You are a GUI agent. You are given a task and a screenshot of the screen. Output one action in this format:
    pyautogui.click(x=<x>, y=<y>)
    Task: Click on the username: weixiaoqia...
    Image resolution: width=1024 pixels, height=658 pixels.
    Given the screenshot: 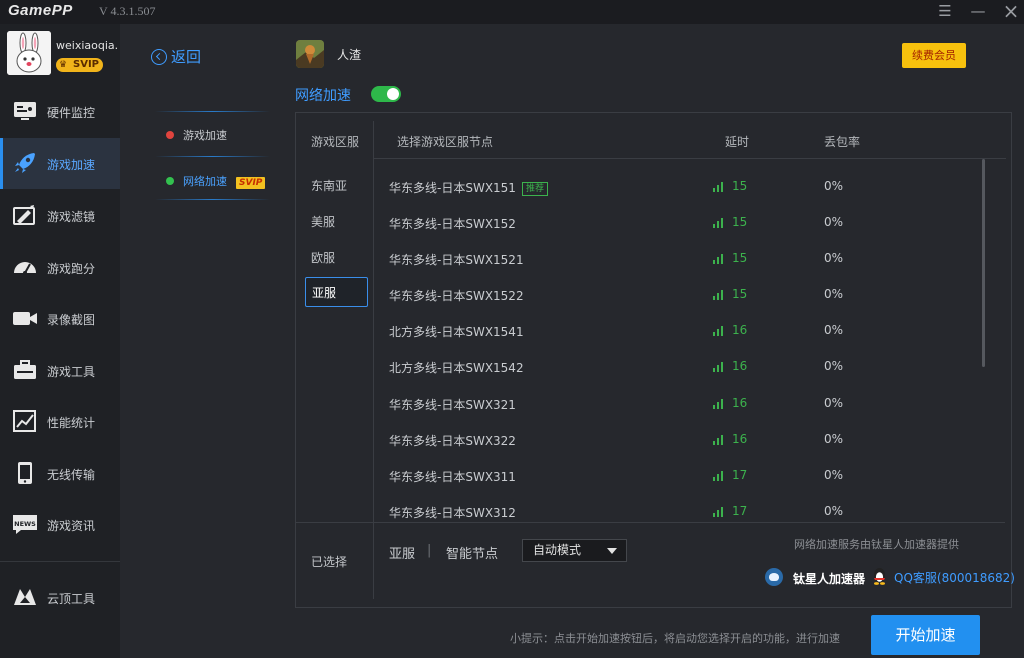 What is the action you would take?
    pyautogui.click(x=87, y=45)
    